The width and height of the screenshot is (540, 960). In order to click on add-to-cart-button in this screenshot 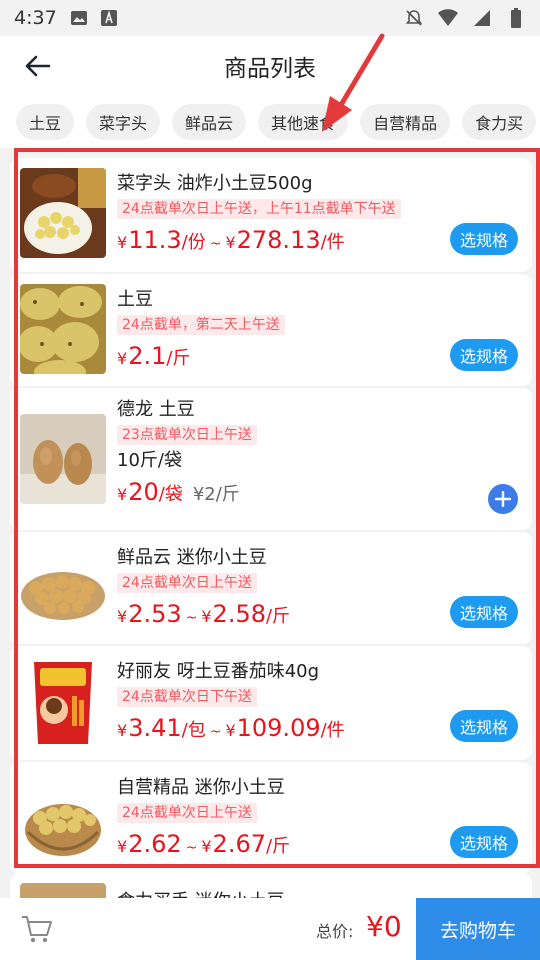, I will do `click(503, 499)`.